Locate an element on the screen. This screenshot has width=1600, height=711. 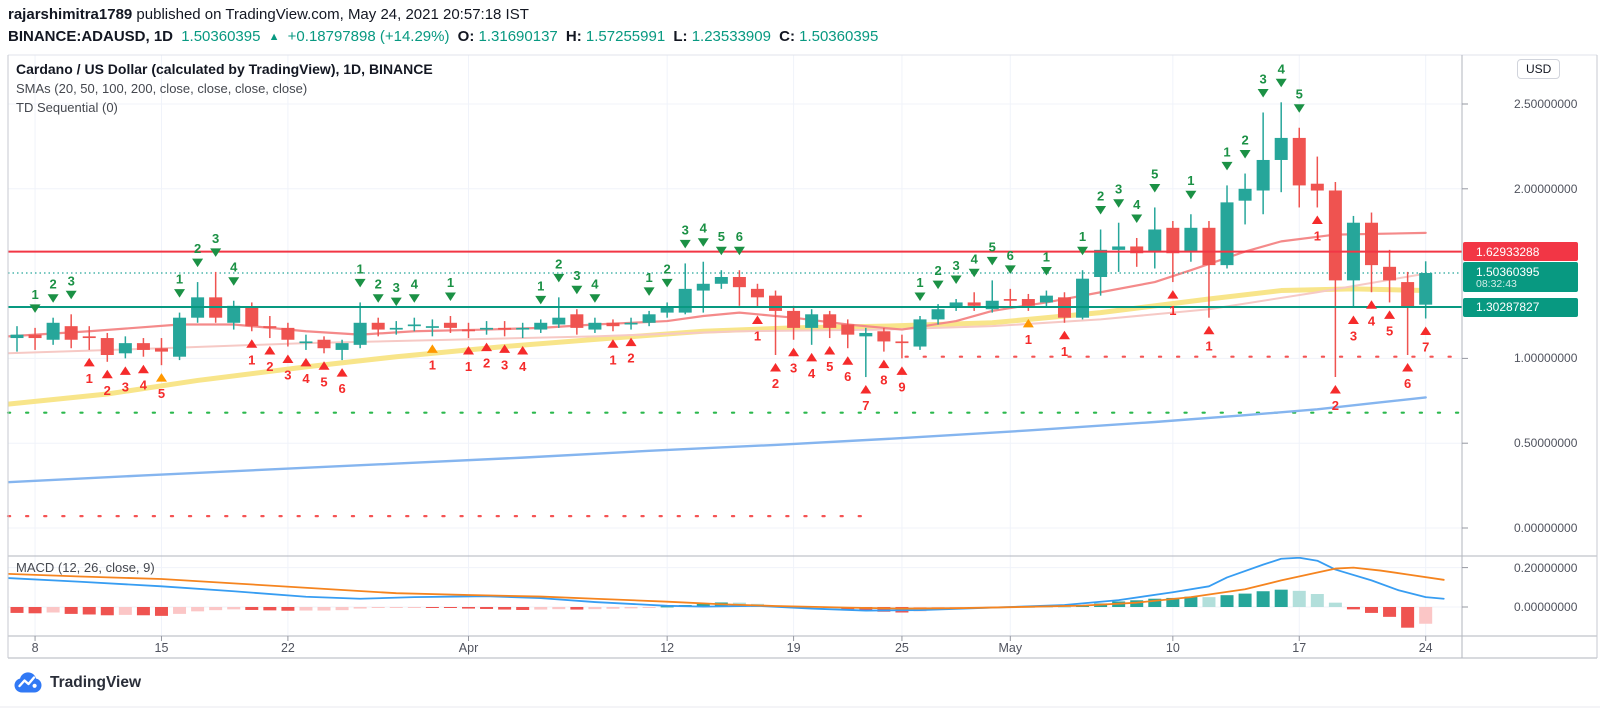
symbol-name: BINANCE:ADAUSD, 1D is located at coordinates (90, 36).